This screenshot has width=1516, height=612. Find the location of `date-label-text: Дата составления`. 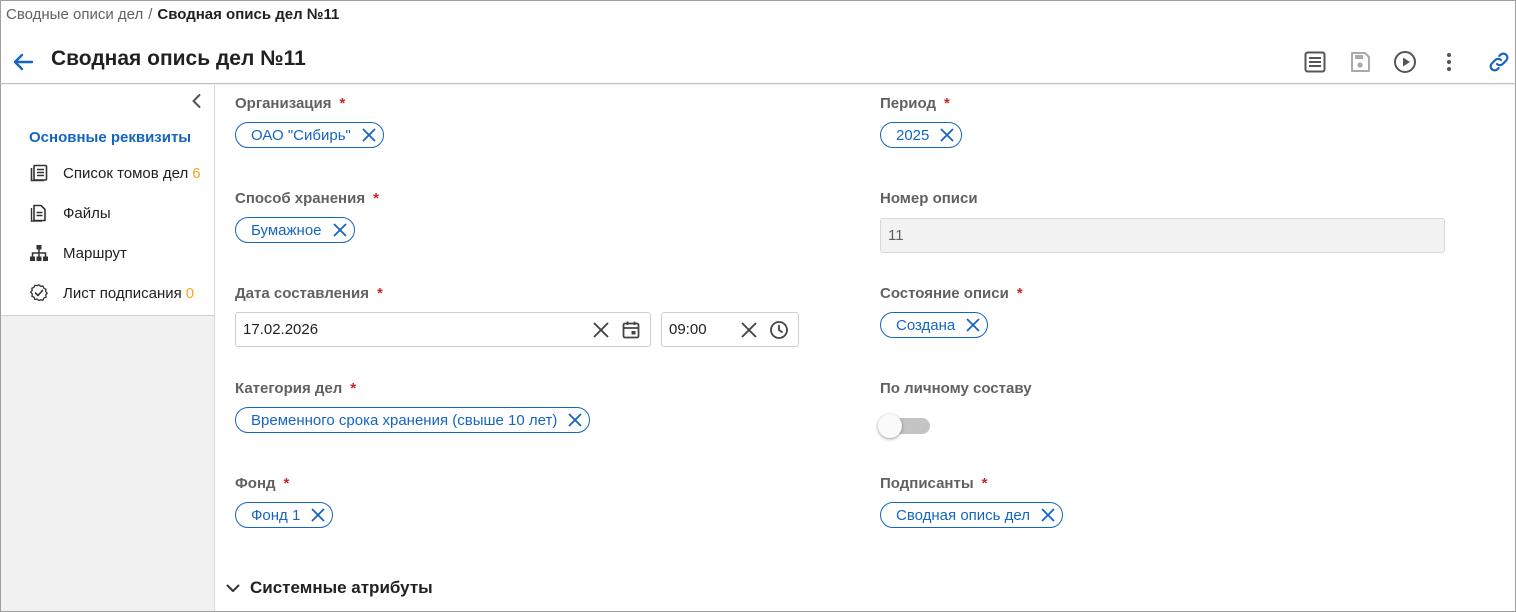

date-label-text: Дата составления is located at coordinates (302, 293).